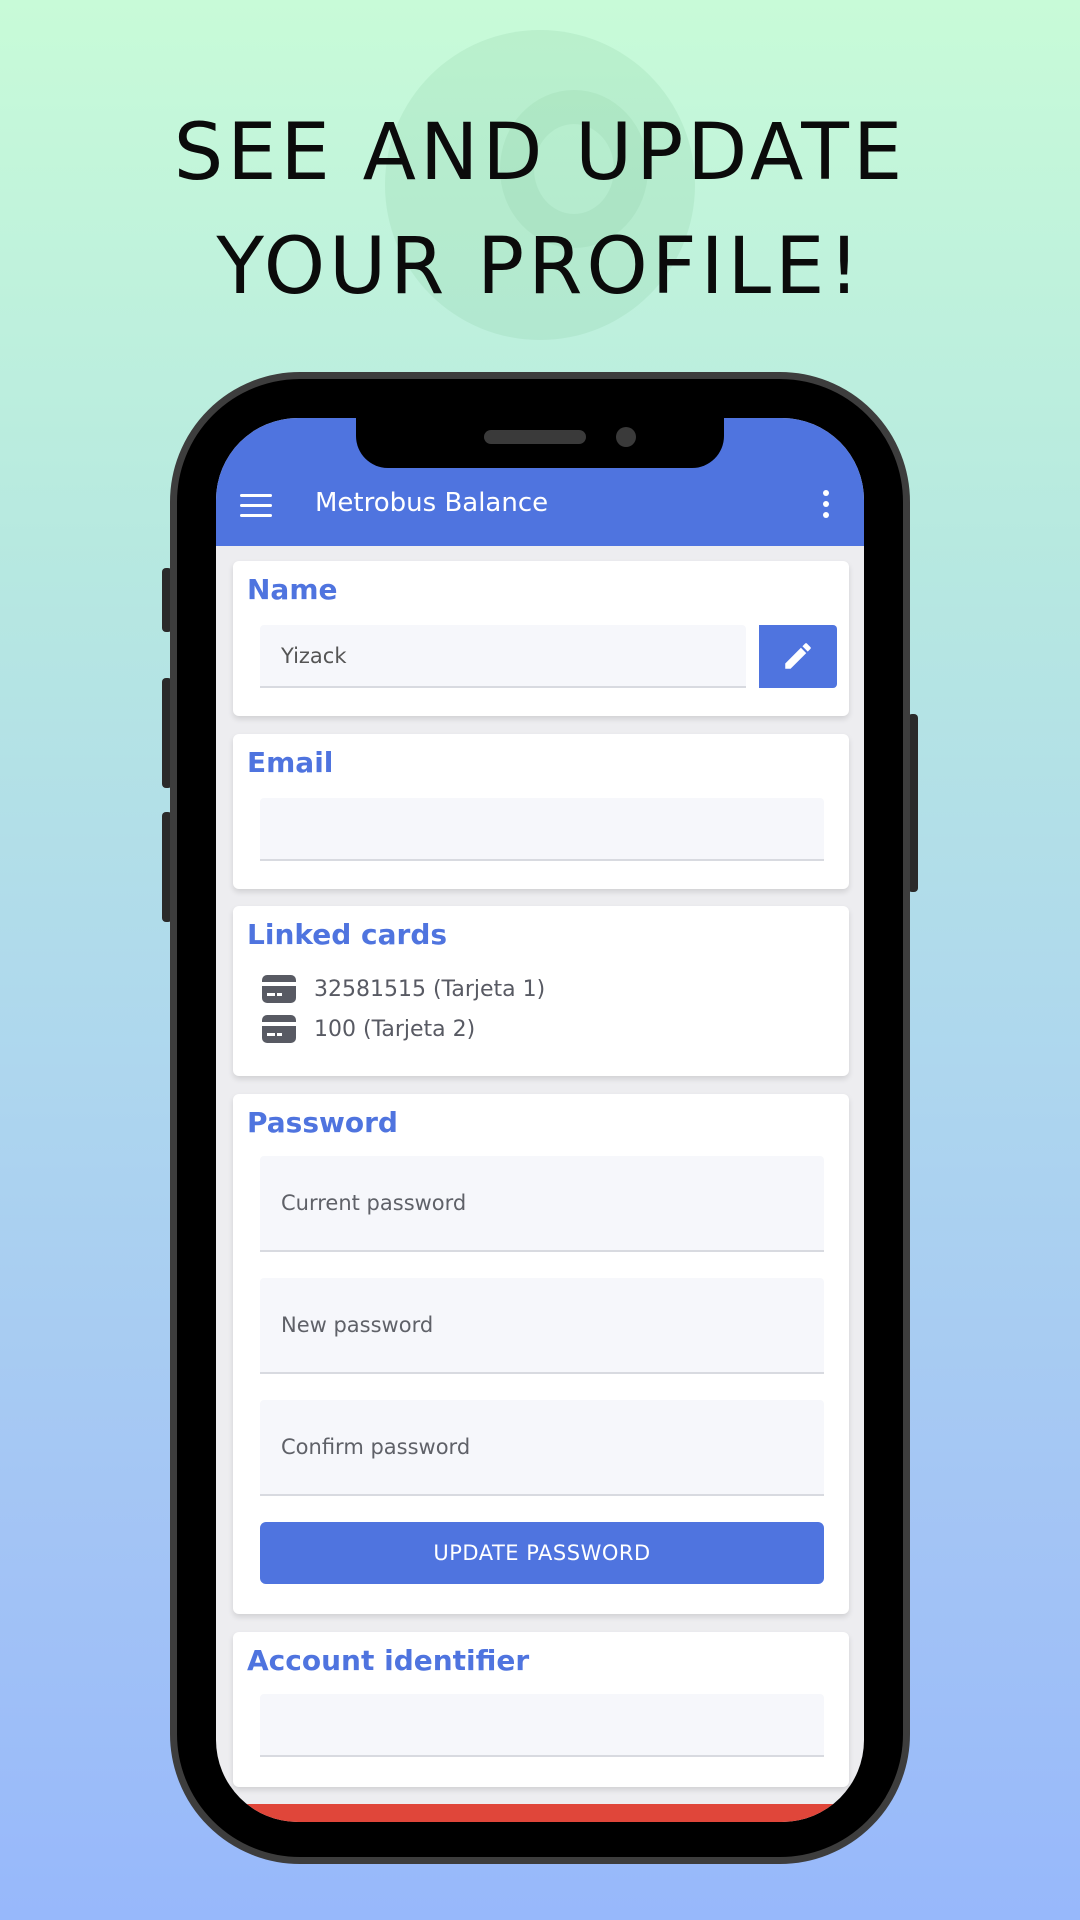 The width and height of the screenshot is (1080, 1920). What do you see at coordinates (322, 1122) in the screenshot?
I see `password-title: Password` at bounding box center [322, 1122].